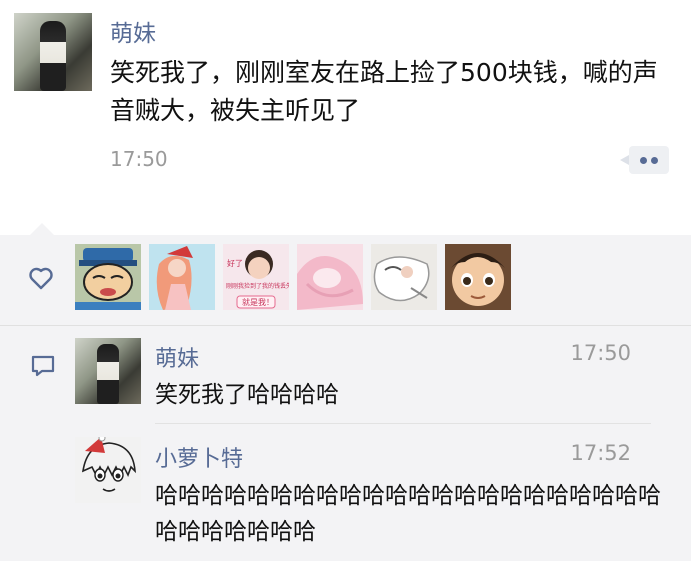  I want to click on comment-author-2: 小萝卜特, so click(199, 457).